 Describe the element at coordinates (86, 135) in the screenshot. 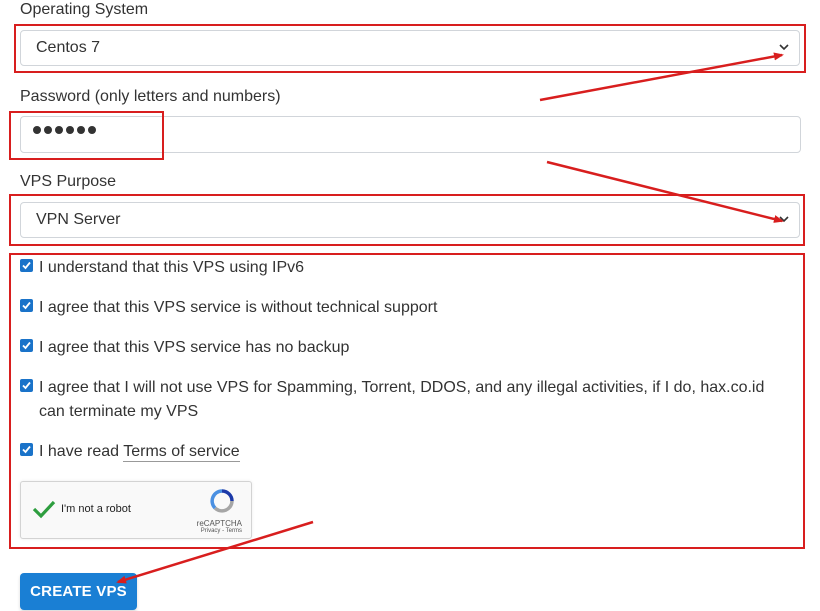

I see `annotation-box-password` at that location.